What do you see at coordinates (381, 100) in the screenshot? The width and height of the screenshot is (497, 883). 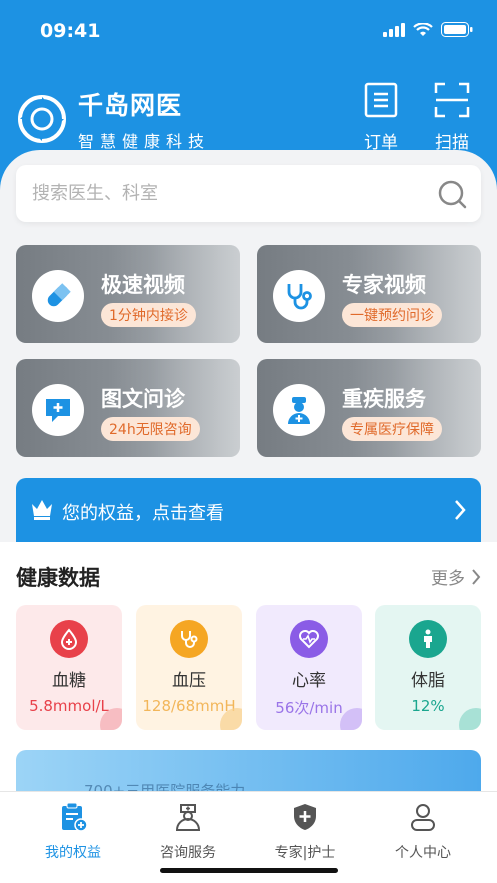 I see `order-icon` at bounding box center [381, 100].